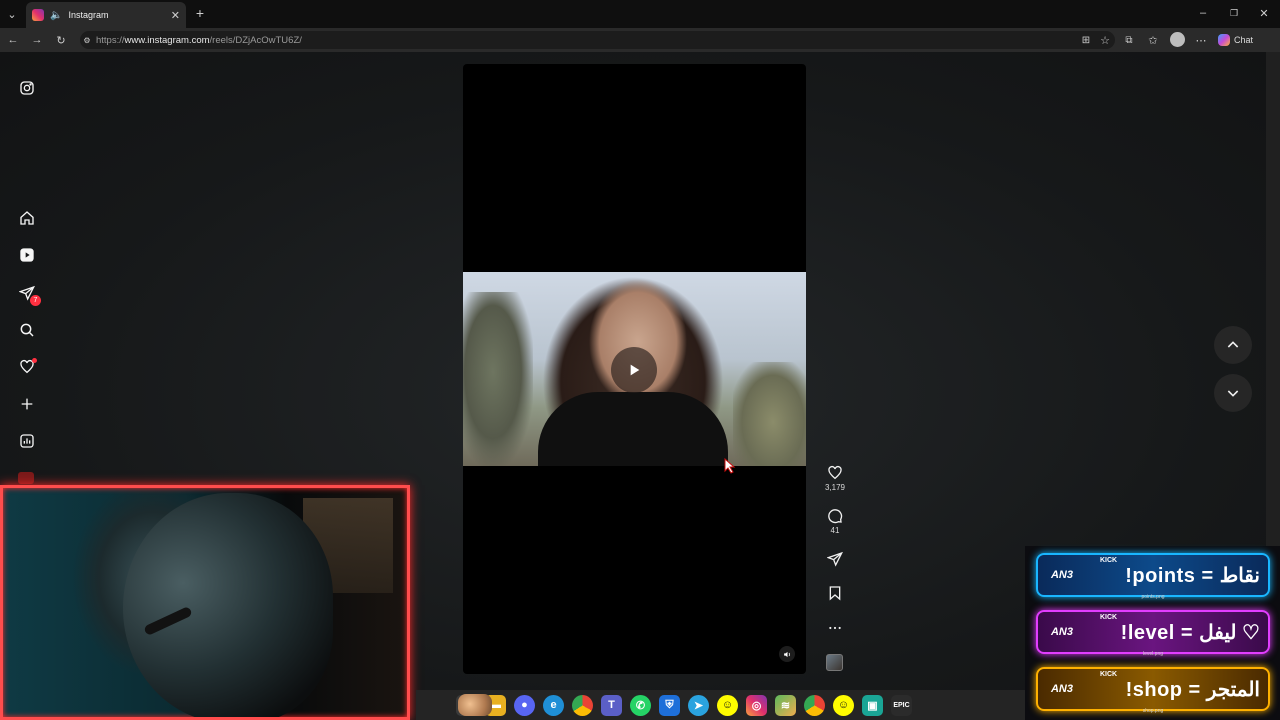  What do you see at coordinates (834, 662) in the screenshot?
I see `original-audio-thumbnail` at bounding box center [834, 662].